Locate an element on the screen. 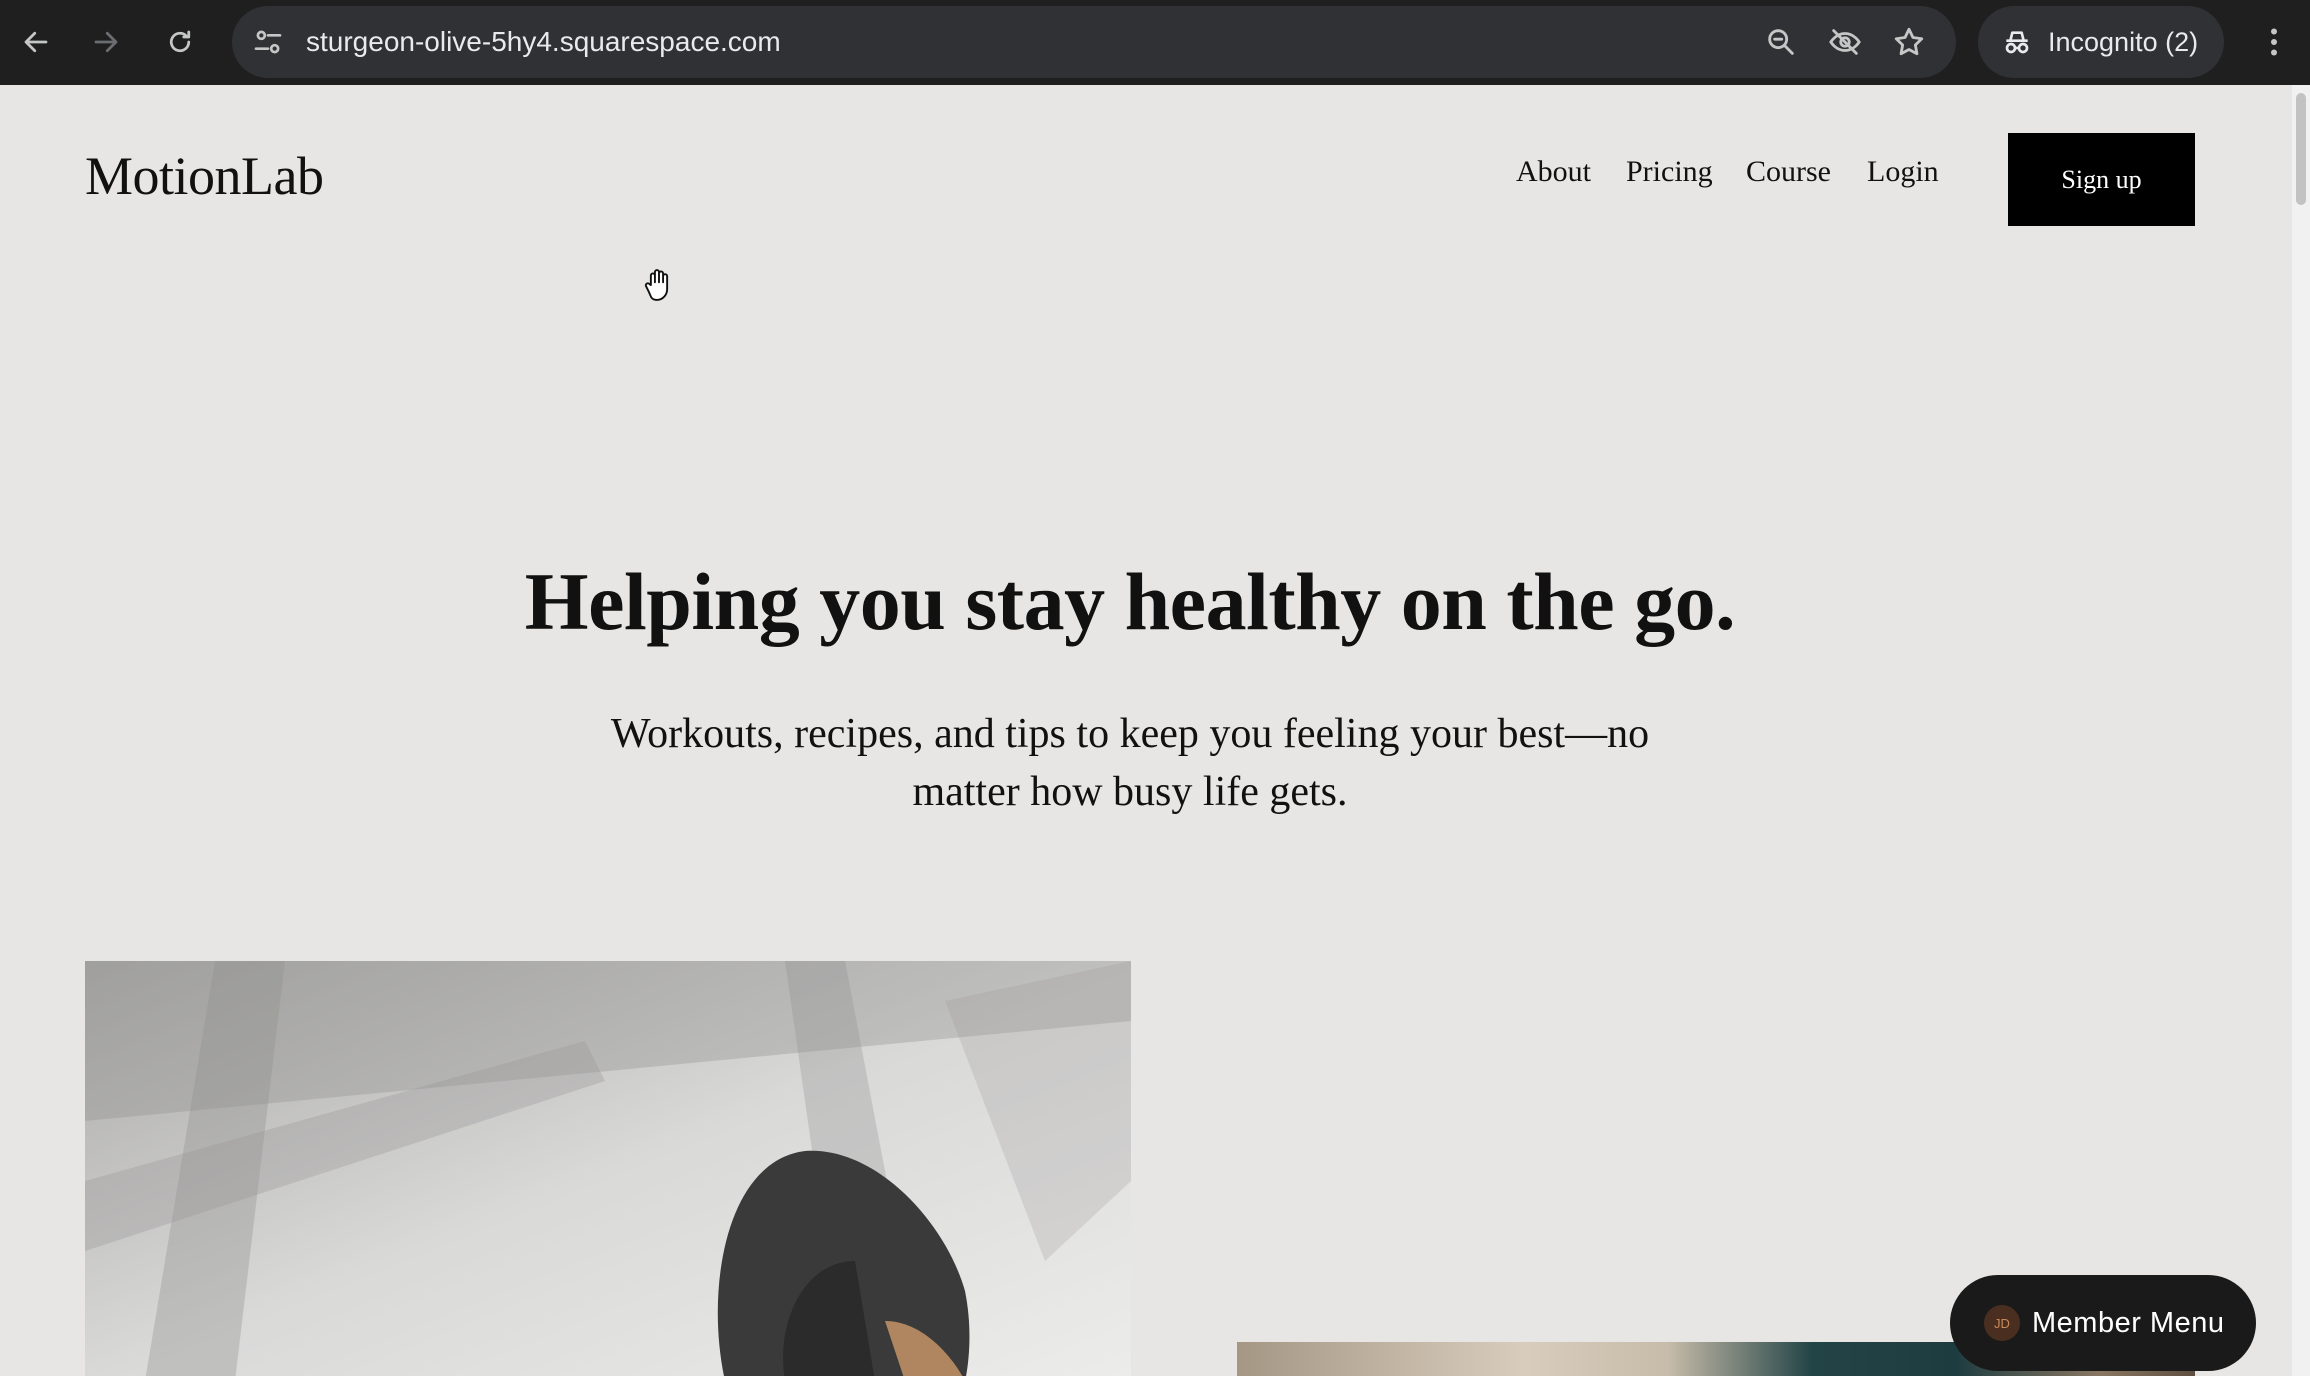  back-button is located at coordinates (36, 42).